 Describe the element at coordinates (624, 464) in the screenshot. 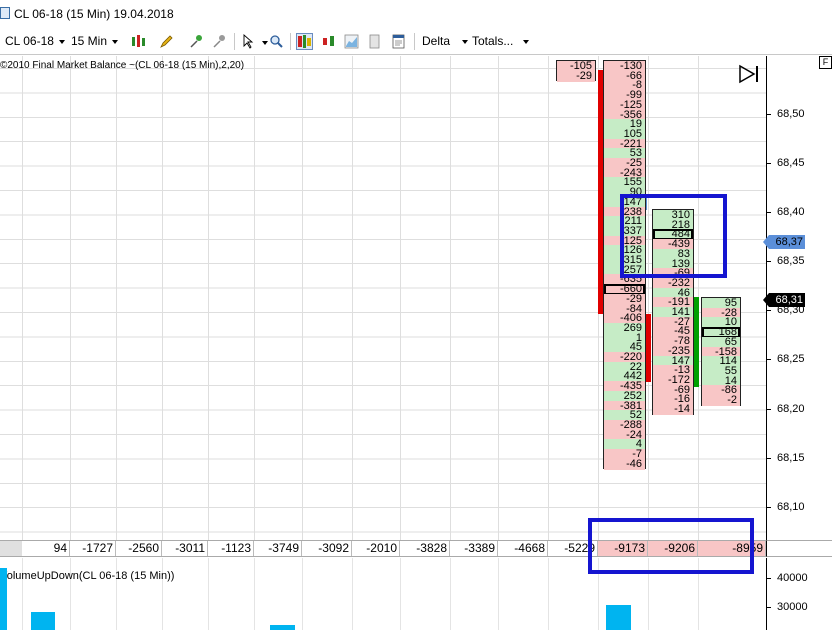

I see `footprint-cell: -46` at that location.